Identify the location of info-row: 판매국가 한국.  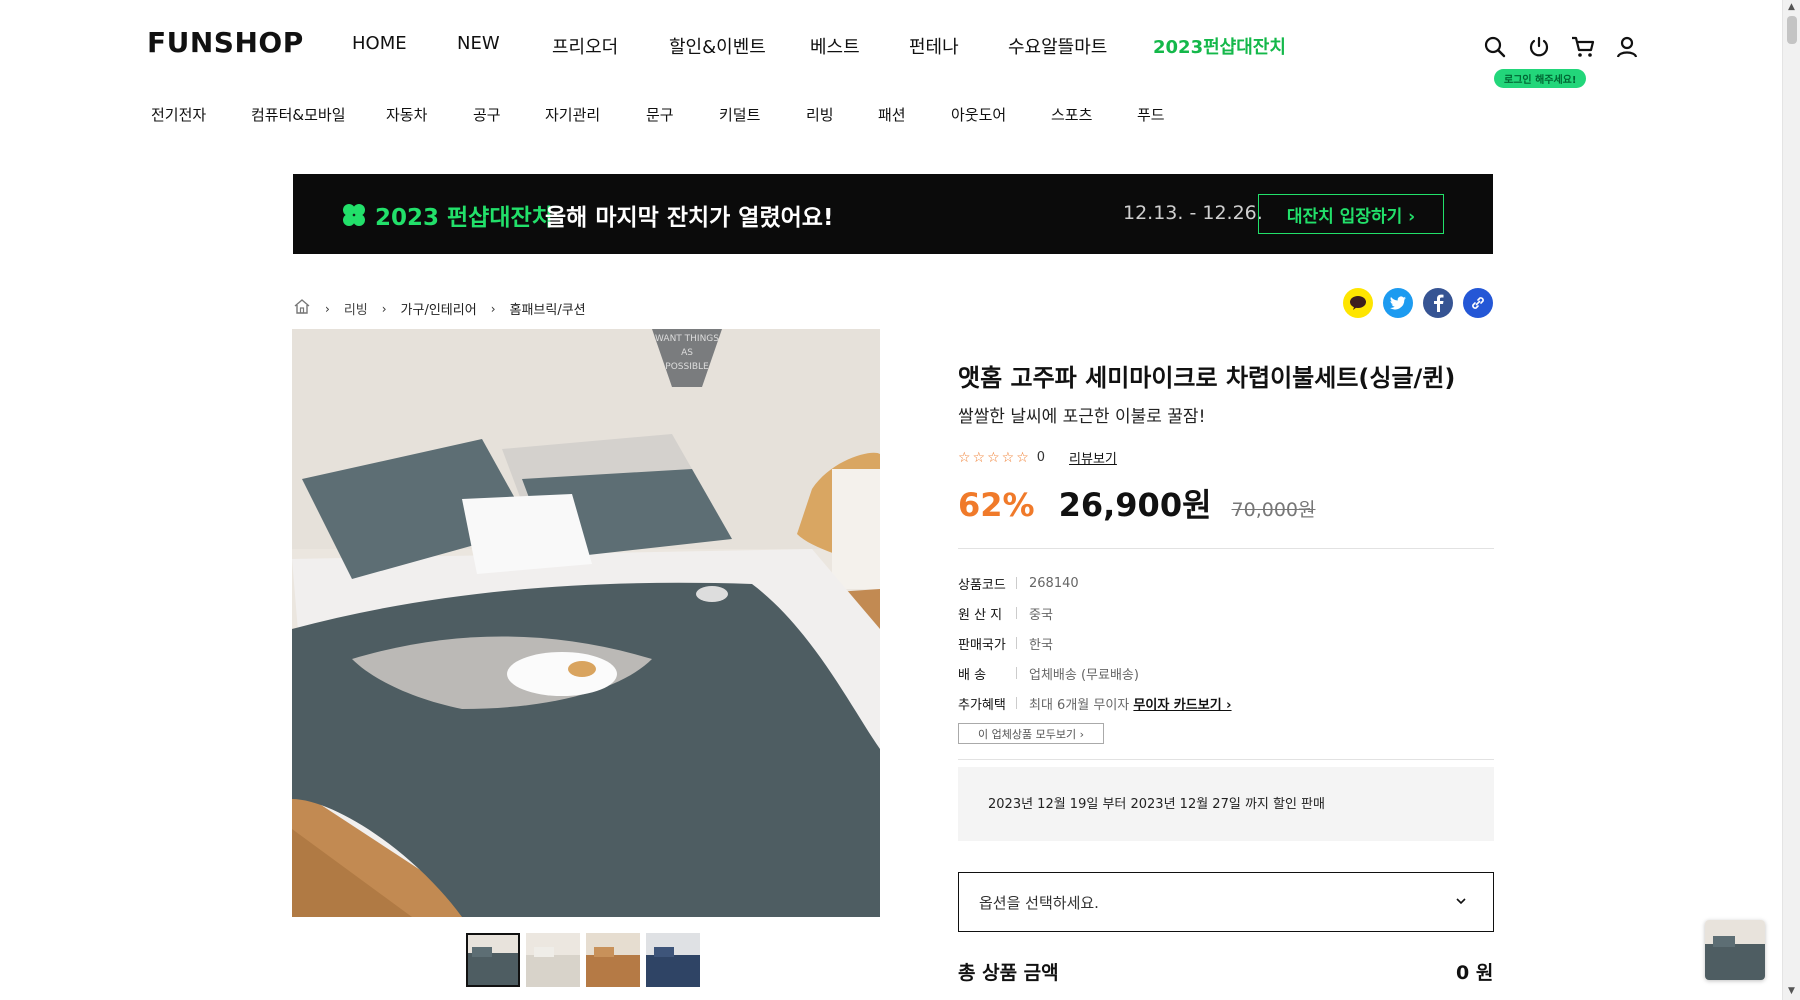
(1095, 643).